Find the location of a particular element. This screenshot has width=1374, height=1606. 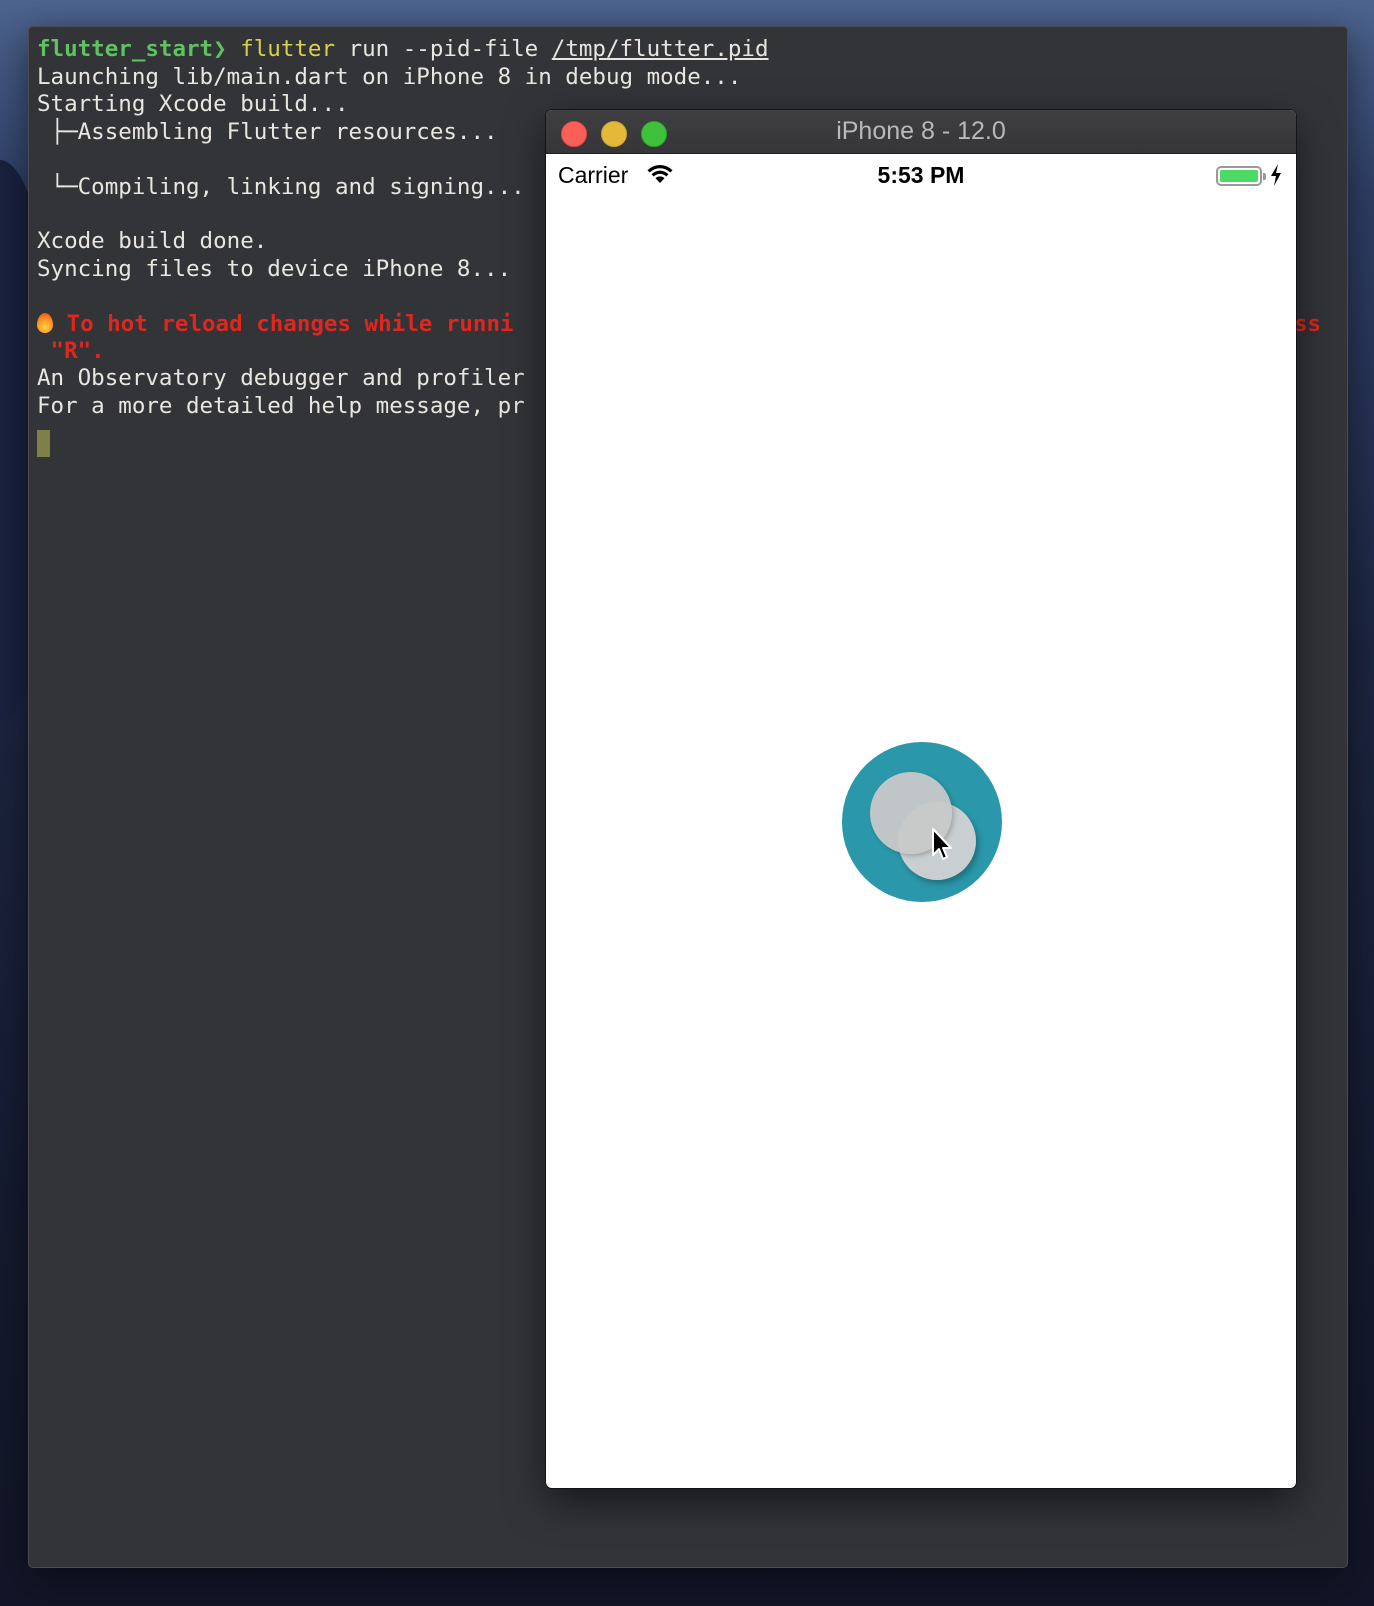

prompt-arrow: ❯ is located at coordinates (220, 49).